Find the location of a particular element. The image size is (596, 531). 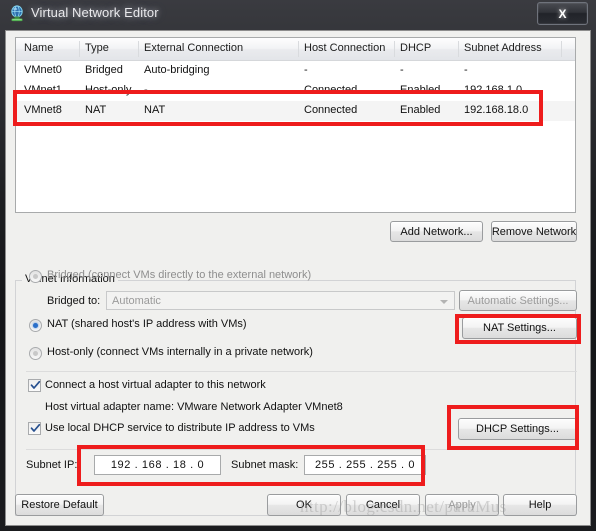

subnet-ip-value: 192 . 168 . 18 . 0 is located at coordinates (157, 465).